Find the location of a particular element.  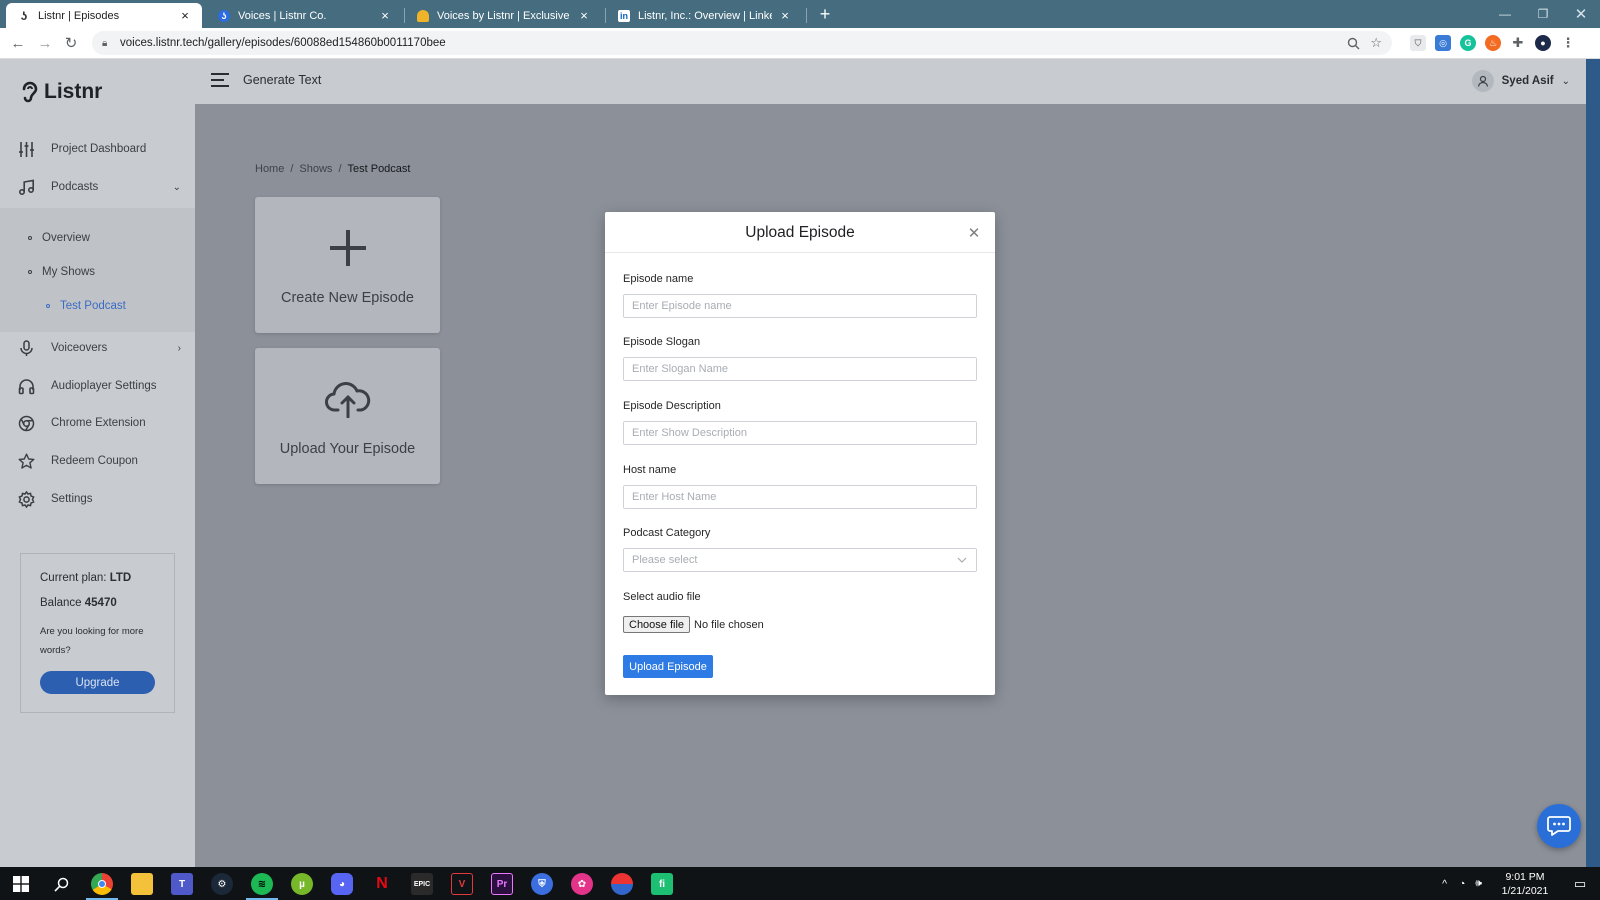

netflix-icon: N is located at coordinates (382, 884).